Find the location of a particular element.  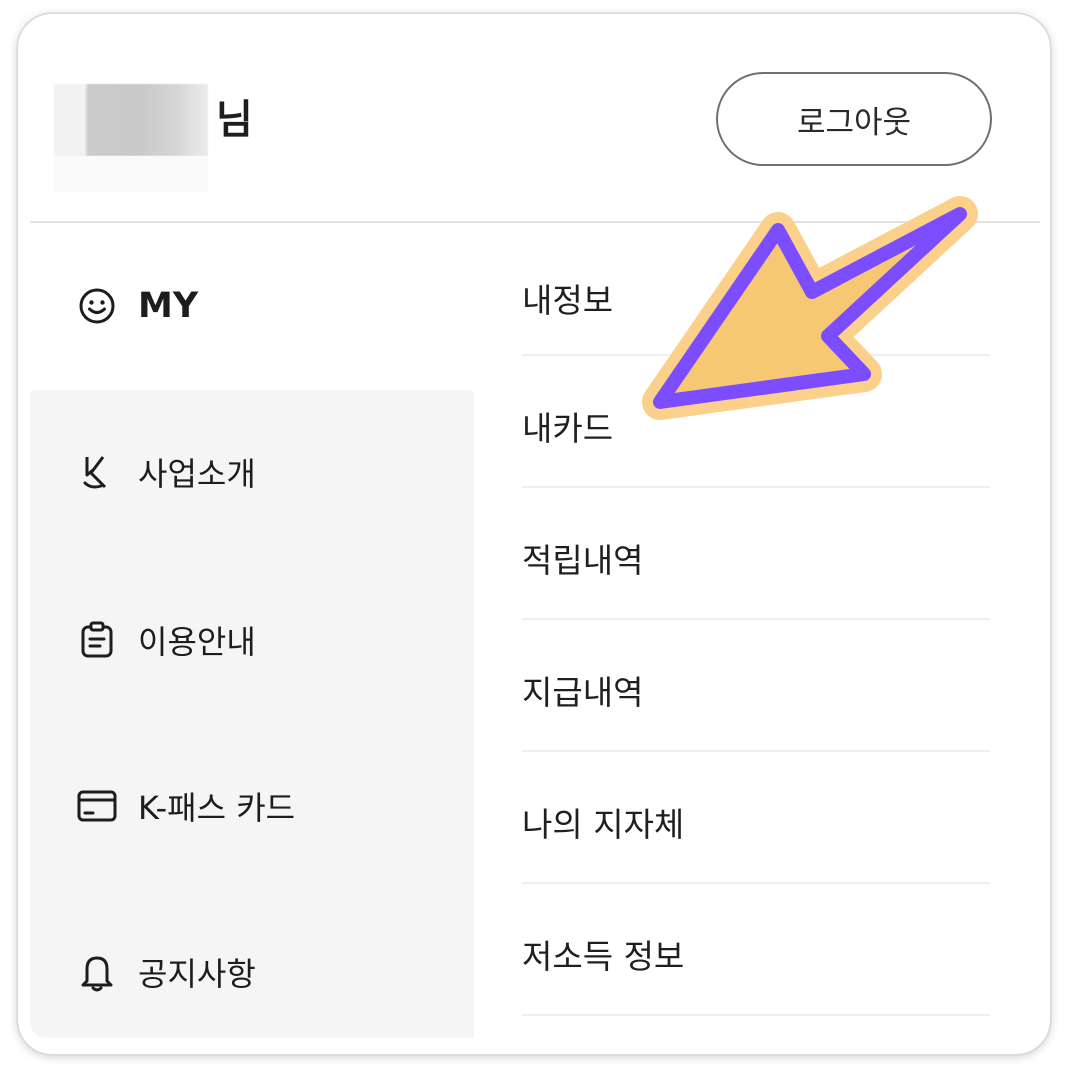

user-name-redacted is located at coordinates (131, 120).